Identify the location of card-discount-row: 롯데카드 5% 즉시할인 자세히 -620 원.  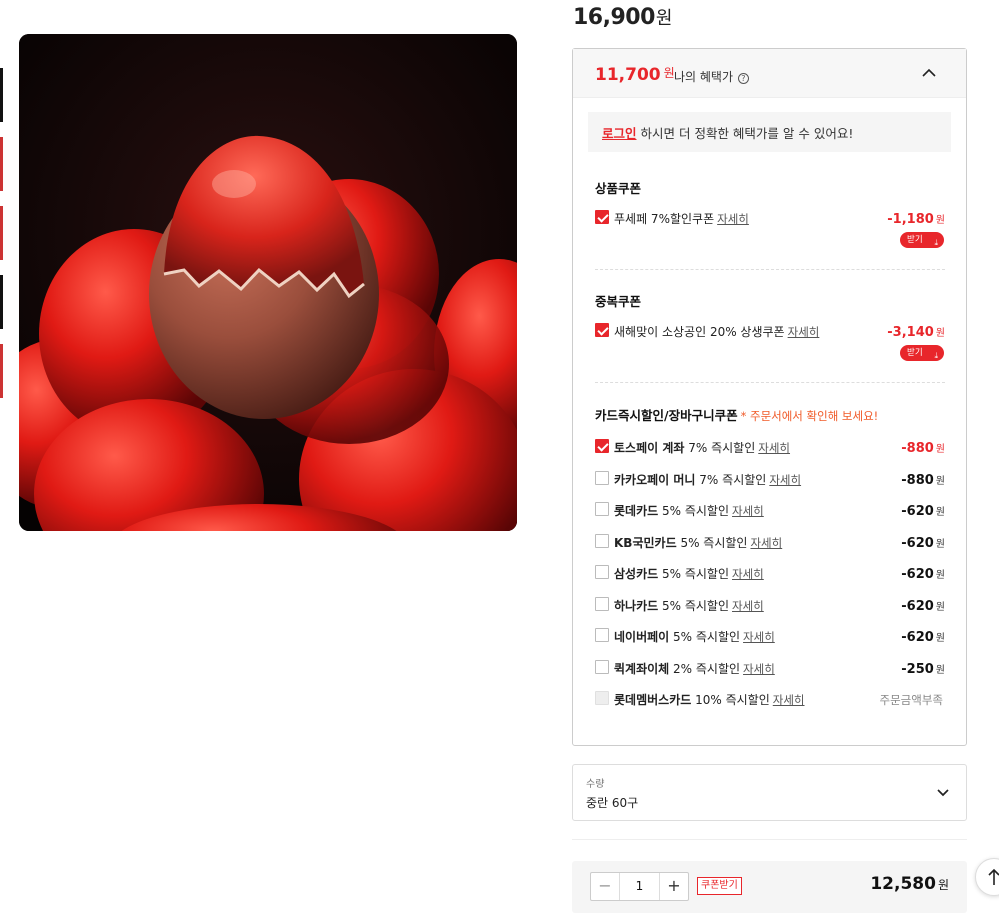
(770, 510).